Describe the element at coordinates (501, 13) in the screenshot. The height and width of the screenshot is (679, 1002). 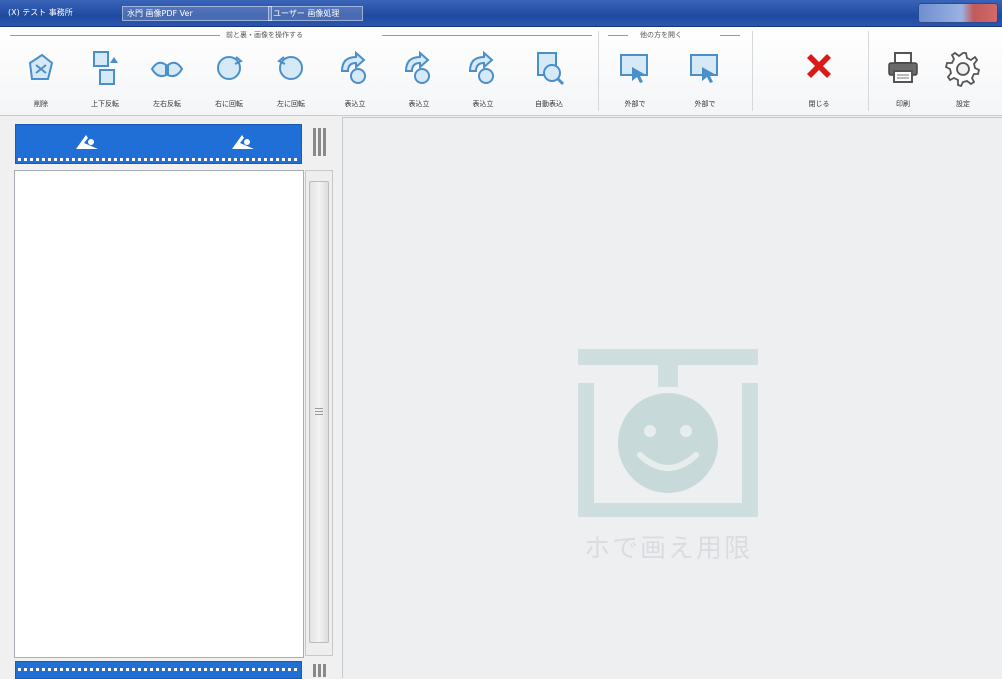
I see `title-bar: (X) テスト 事務所 水門 画像PDF Ver ユーザー 画像処理` at that location.